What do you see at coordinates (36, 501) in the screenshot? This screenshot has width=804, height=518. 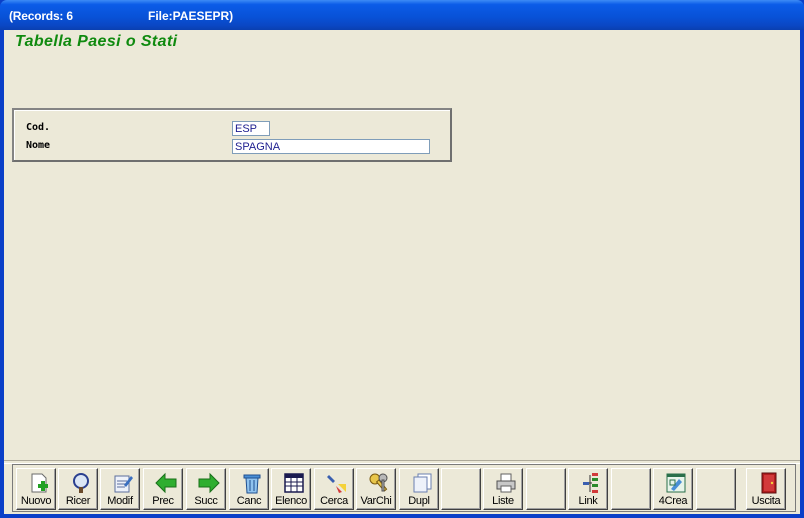 I see `nuovo-label: Nuovo` at bounding box center [36, 501].